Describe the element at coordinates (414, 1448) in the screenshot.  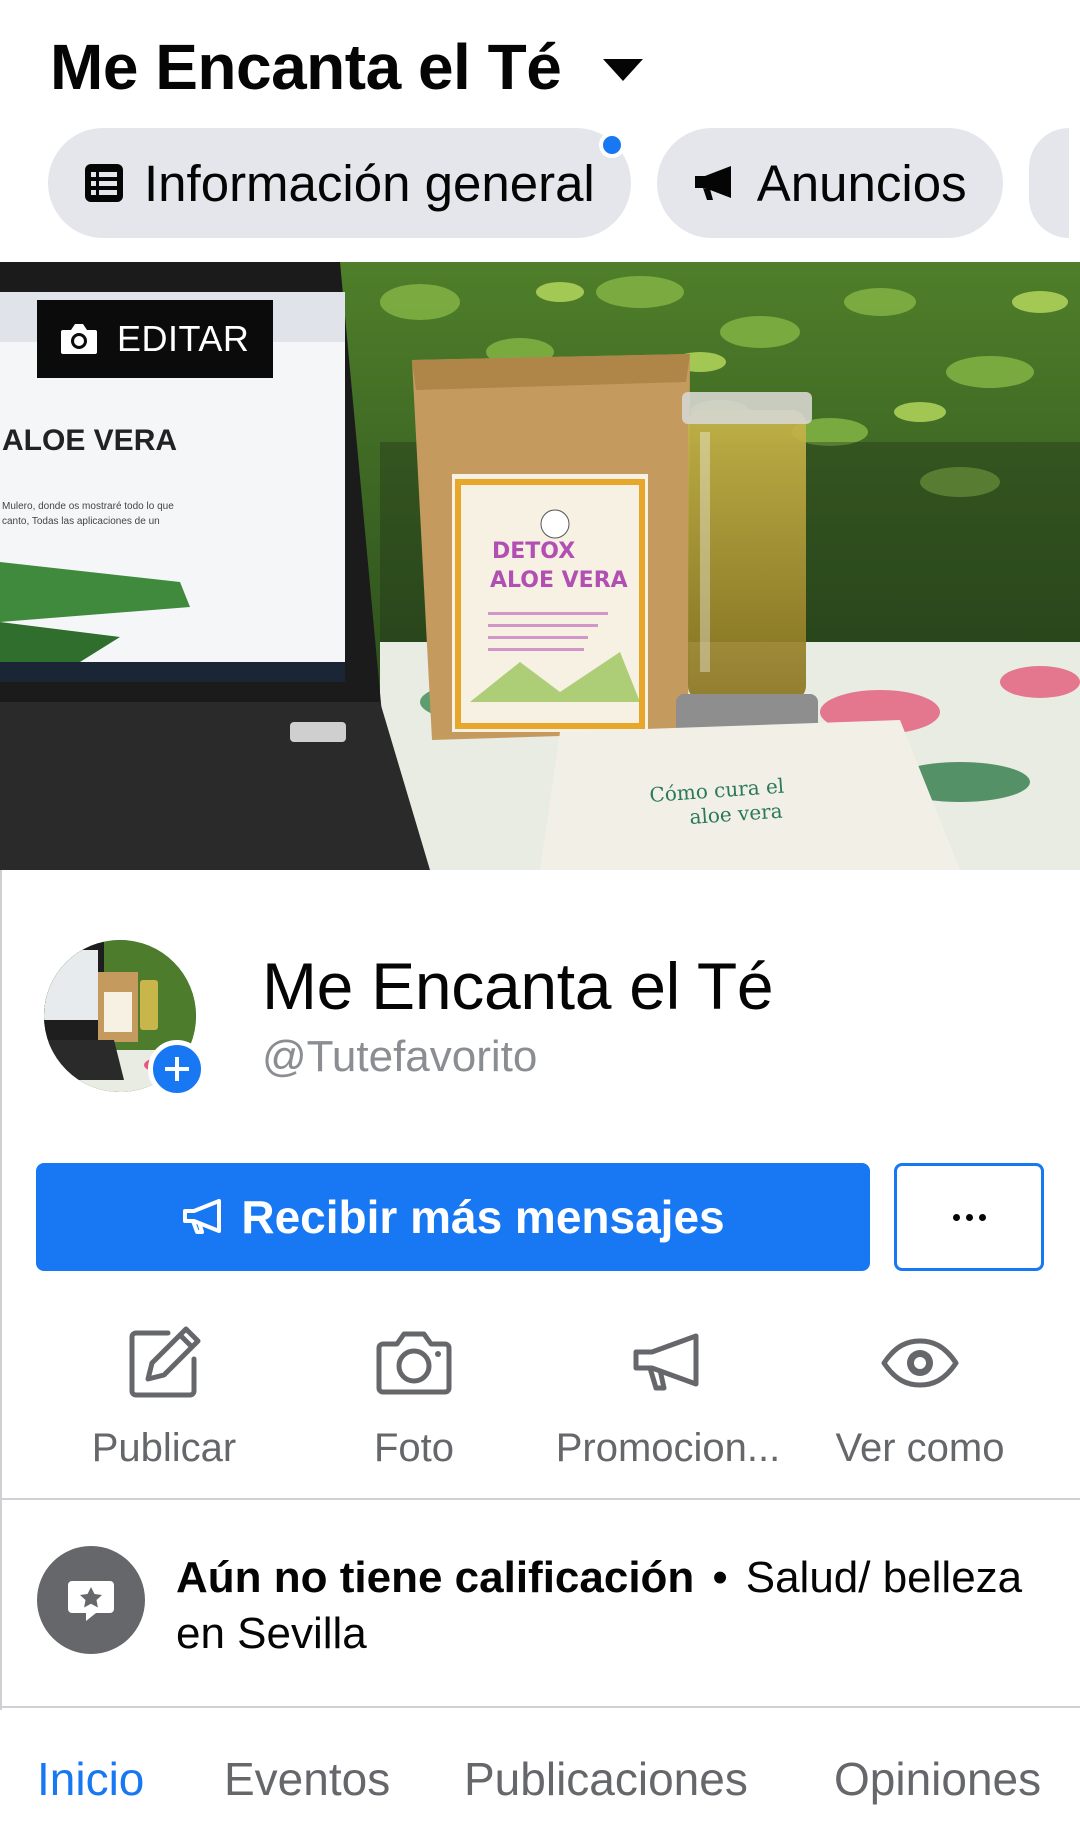
I see `action-label: Foto` at that location.